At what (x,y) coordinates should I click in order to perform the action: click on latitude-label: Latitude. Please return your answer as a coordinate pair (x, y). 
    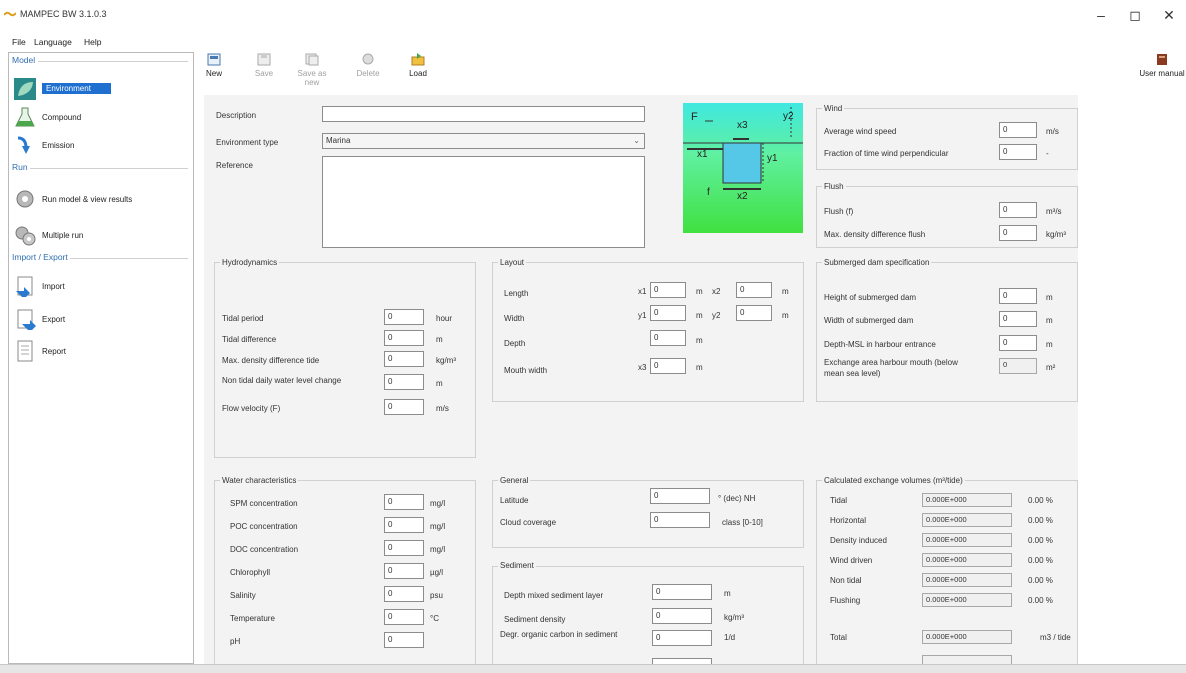
    Looking at the image, I should click on (514, 500).